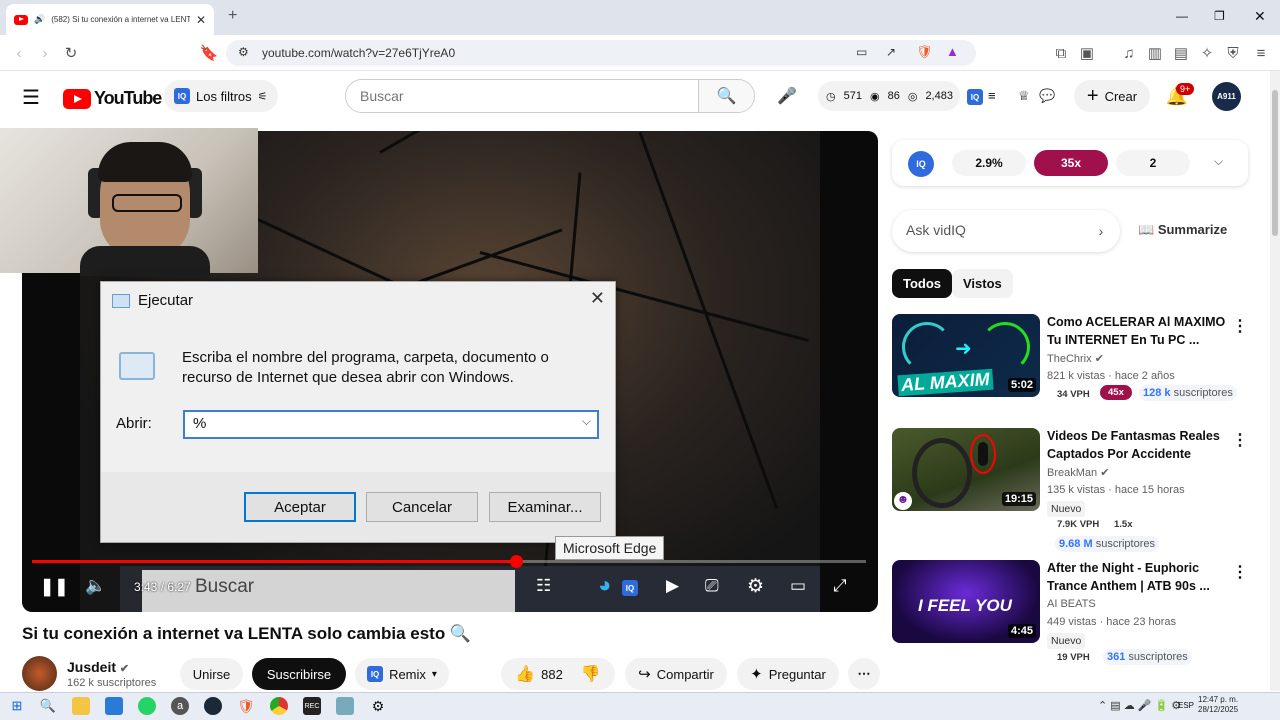 Image resolution: width=1280 pixels, height=720 pixels. What do you see at coordinates (522, 96) in the screenshot?
I see `search-input` at bounding box center [522, 96].